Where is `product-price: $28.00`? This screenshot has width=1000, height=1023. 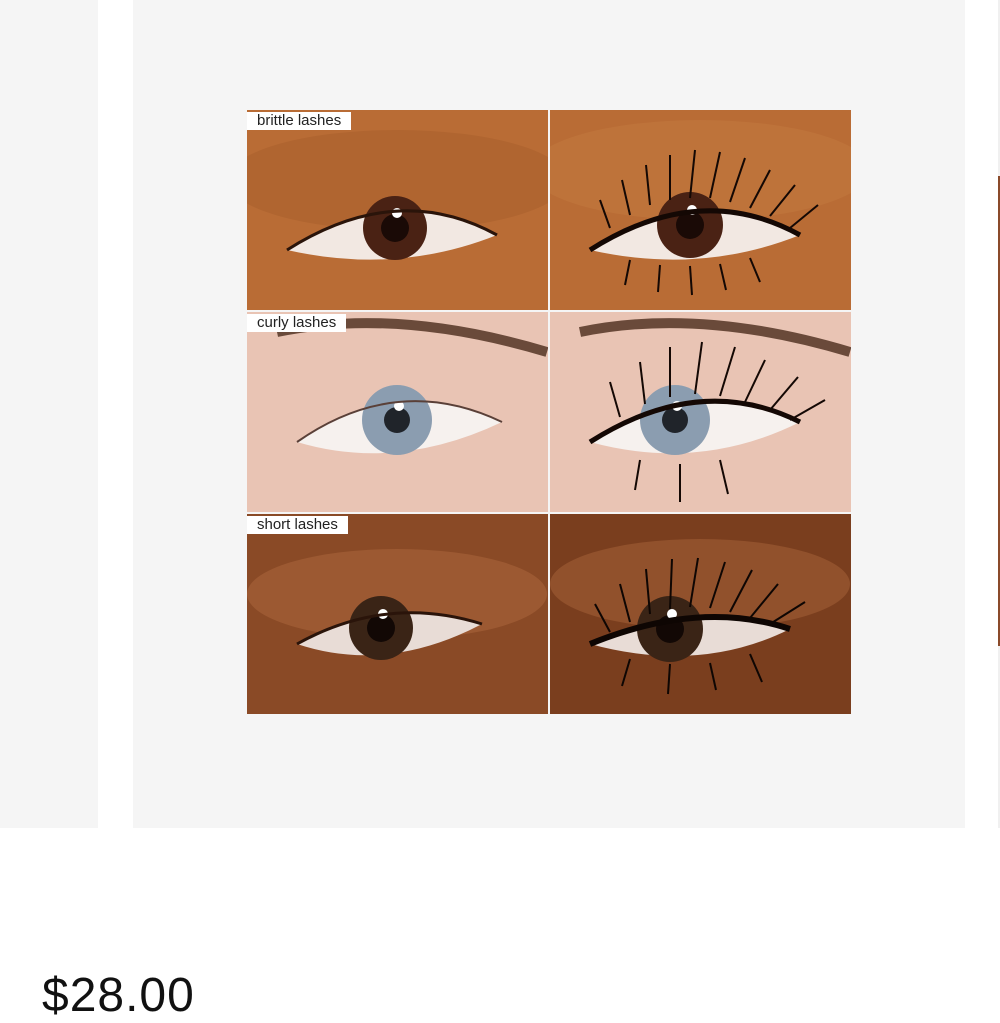
product-price: $28.00 is located at coordinates (118, 995).